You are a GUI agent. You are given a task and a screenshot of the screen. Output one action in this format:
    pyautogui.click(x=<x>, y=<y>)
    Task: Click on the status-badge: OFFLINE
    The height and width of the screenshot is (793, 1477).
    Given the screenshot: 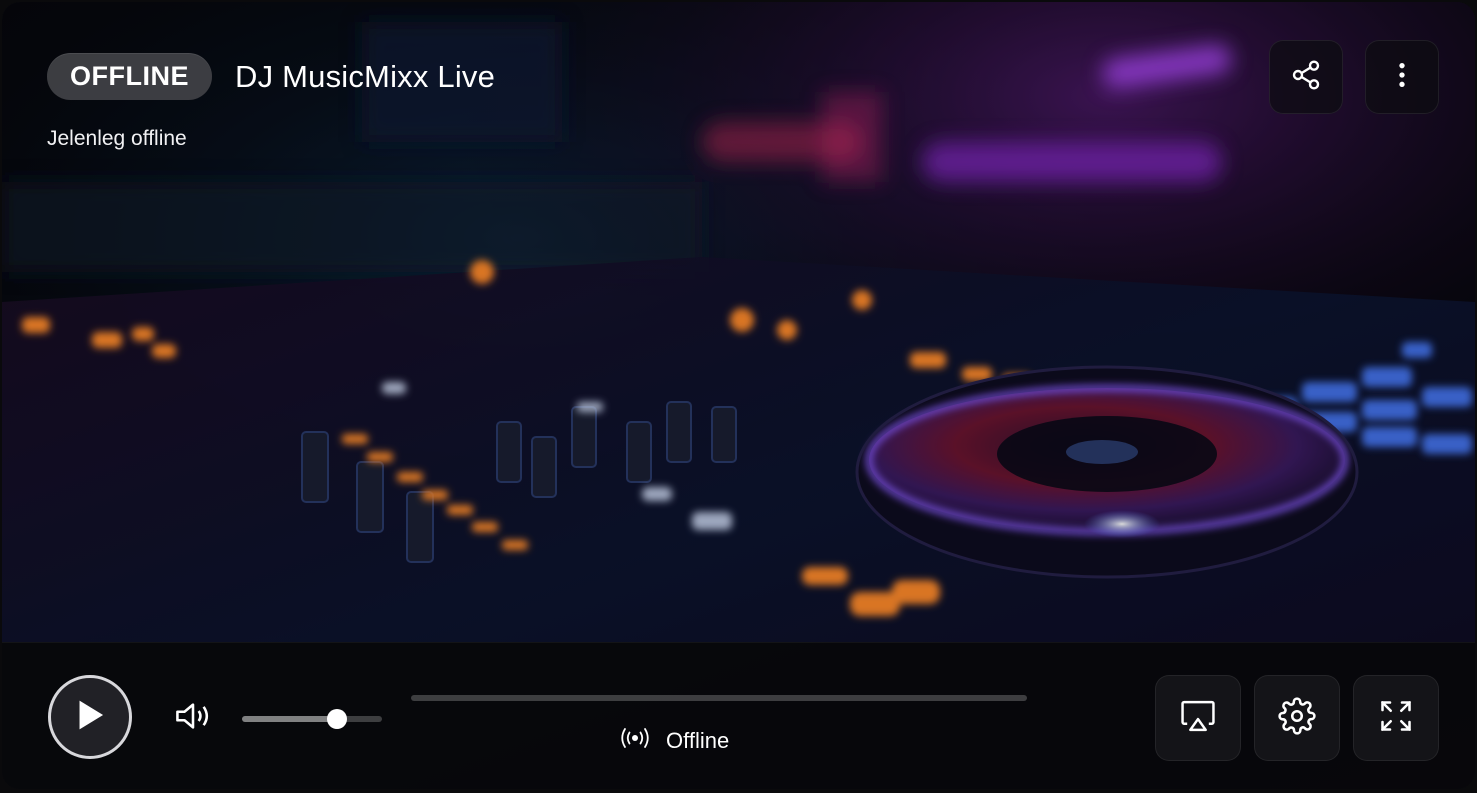 What is the action you would take?
    pyautogui.click(x=129, y=76)
    